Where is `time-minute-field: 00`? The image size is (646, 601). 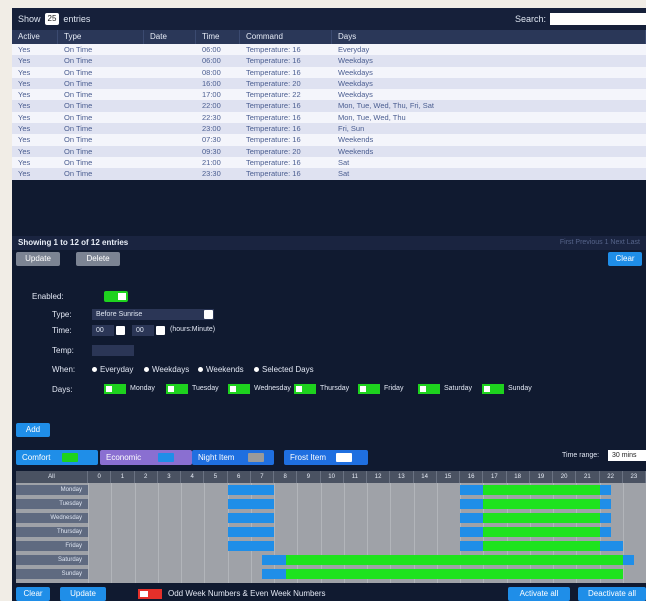 time-minute-field: 00 is located at coordinates (143, 330).